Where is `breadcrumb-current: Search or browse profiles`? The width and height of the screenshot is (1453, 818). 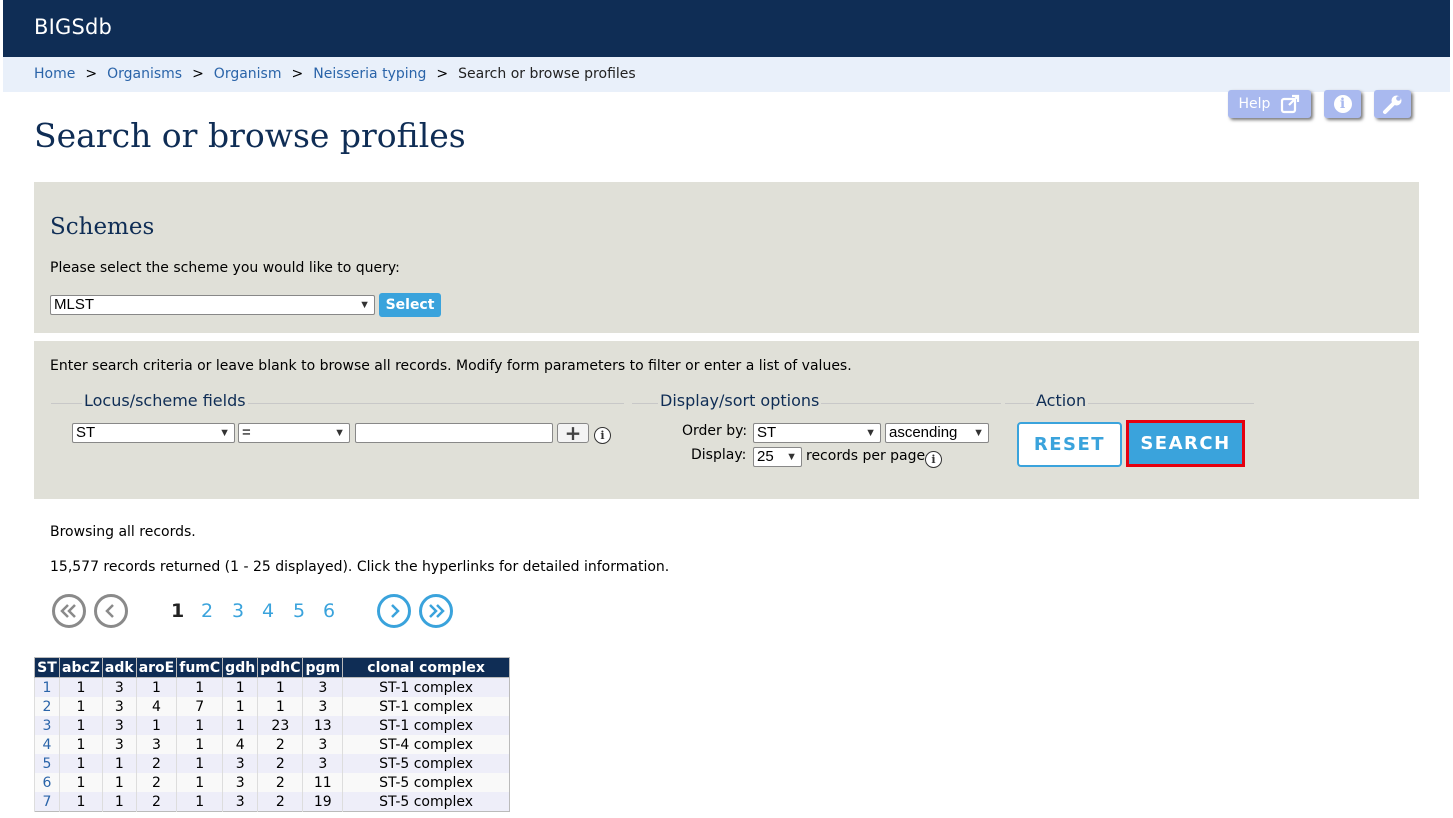 breadcrumb-current: Search or browse profiles is located at coordinates (547, 74).